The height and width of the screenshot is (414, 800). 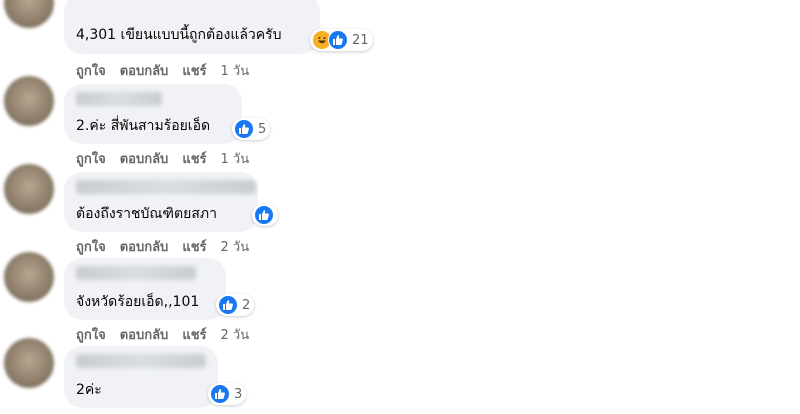 I want to click on comment-text: ต้องถึงราชบัณฑิตยสภา, so click(x=146, y=214).